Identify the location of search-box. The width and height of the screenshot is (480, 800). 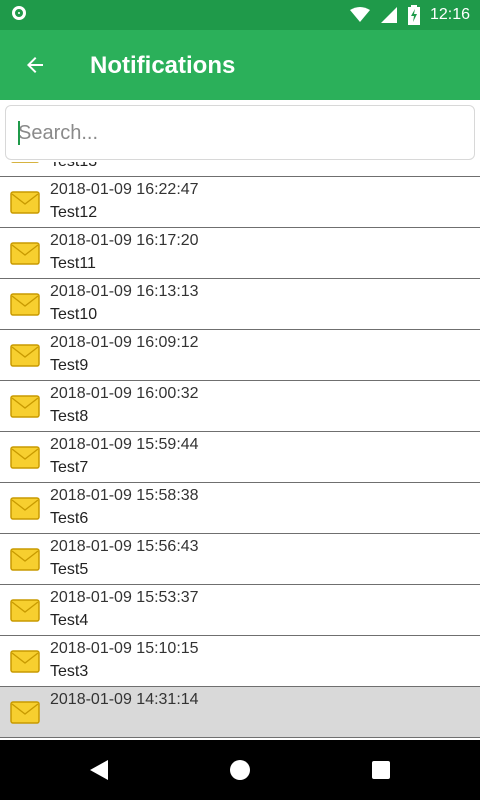
(240, 132).